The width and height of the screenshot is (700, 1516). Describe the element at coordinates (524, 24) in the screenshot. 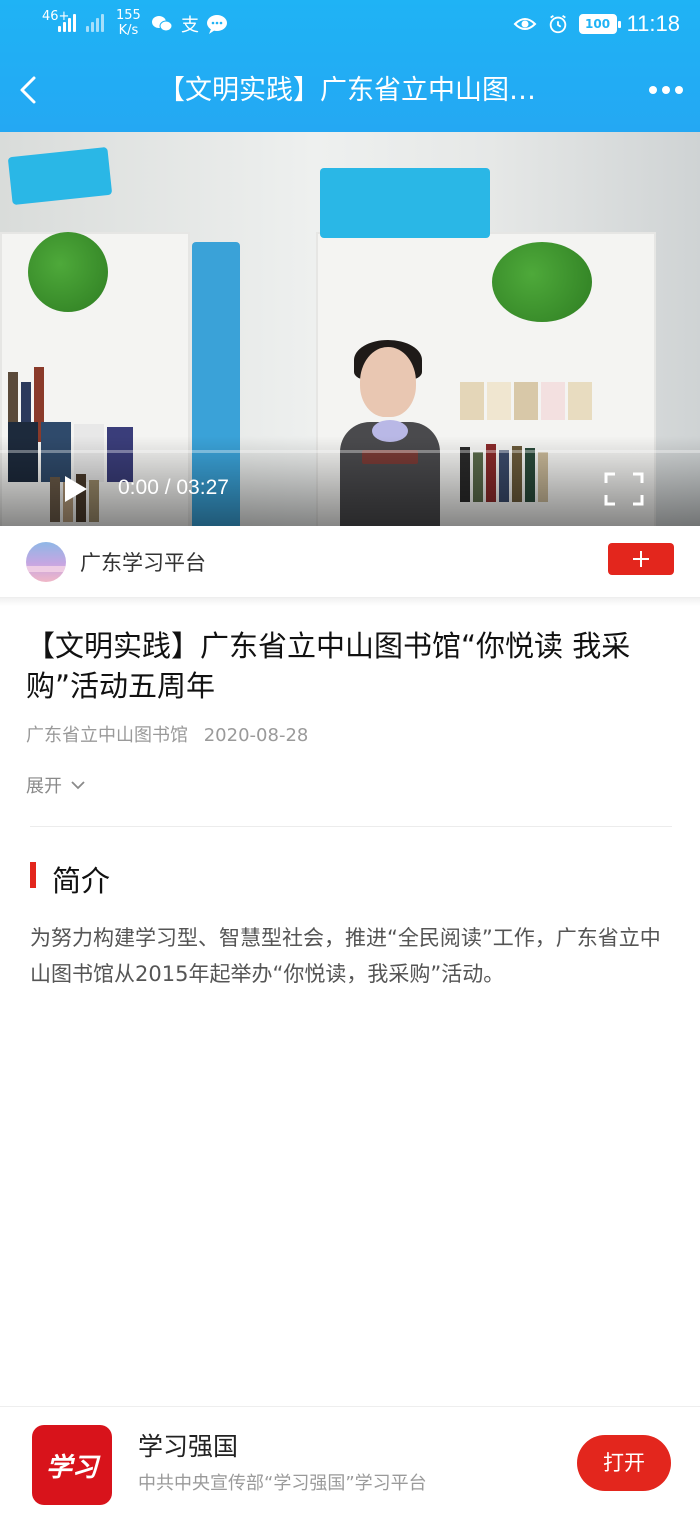

I see `eye-icon` at that location.